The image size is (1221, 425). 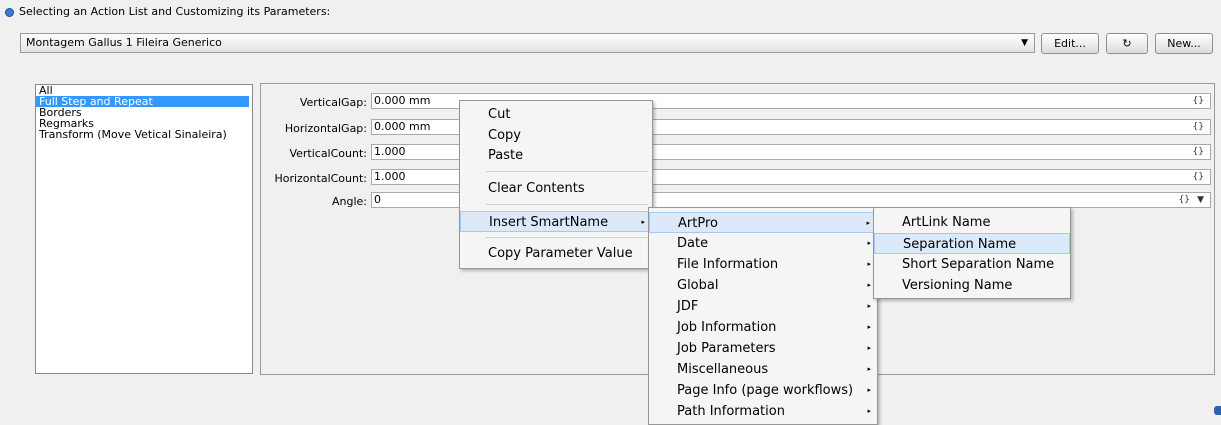 I want to click on menu-item-label: Separation Name, so click(x=960, y=244).